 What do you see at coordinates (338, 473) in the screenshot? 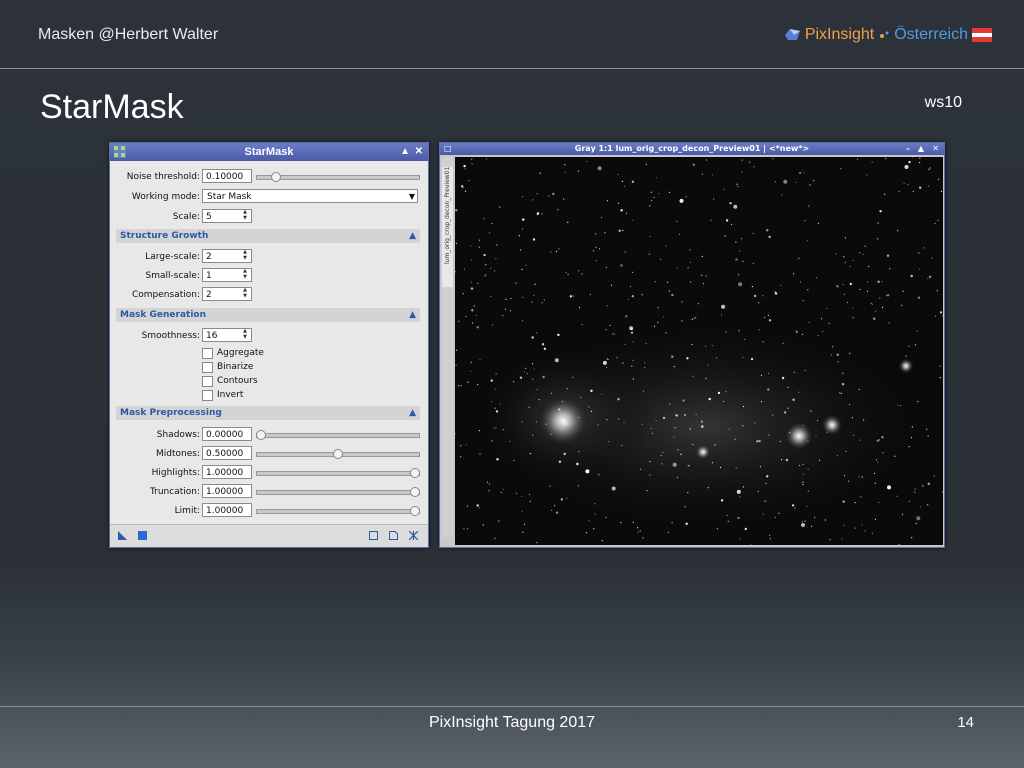
I see `highlights-slider` at bounding box center [338, 473].